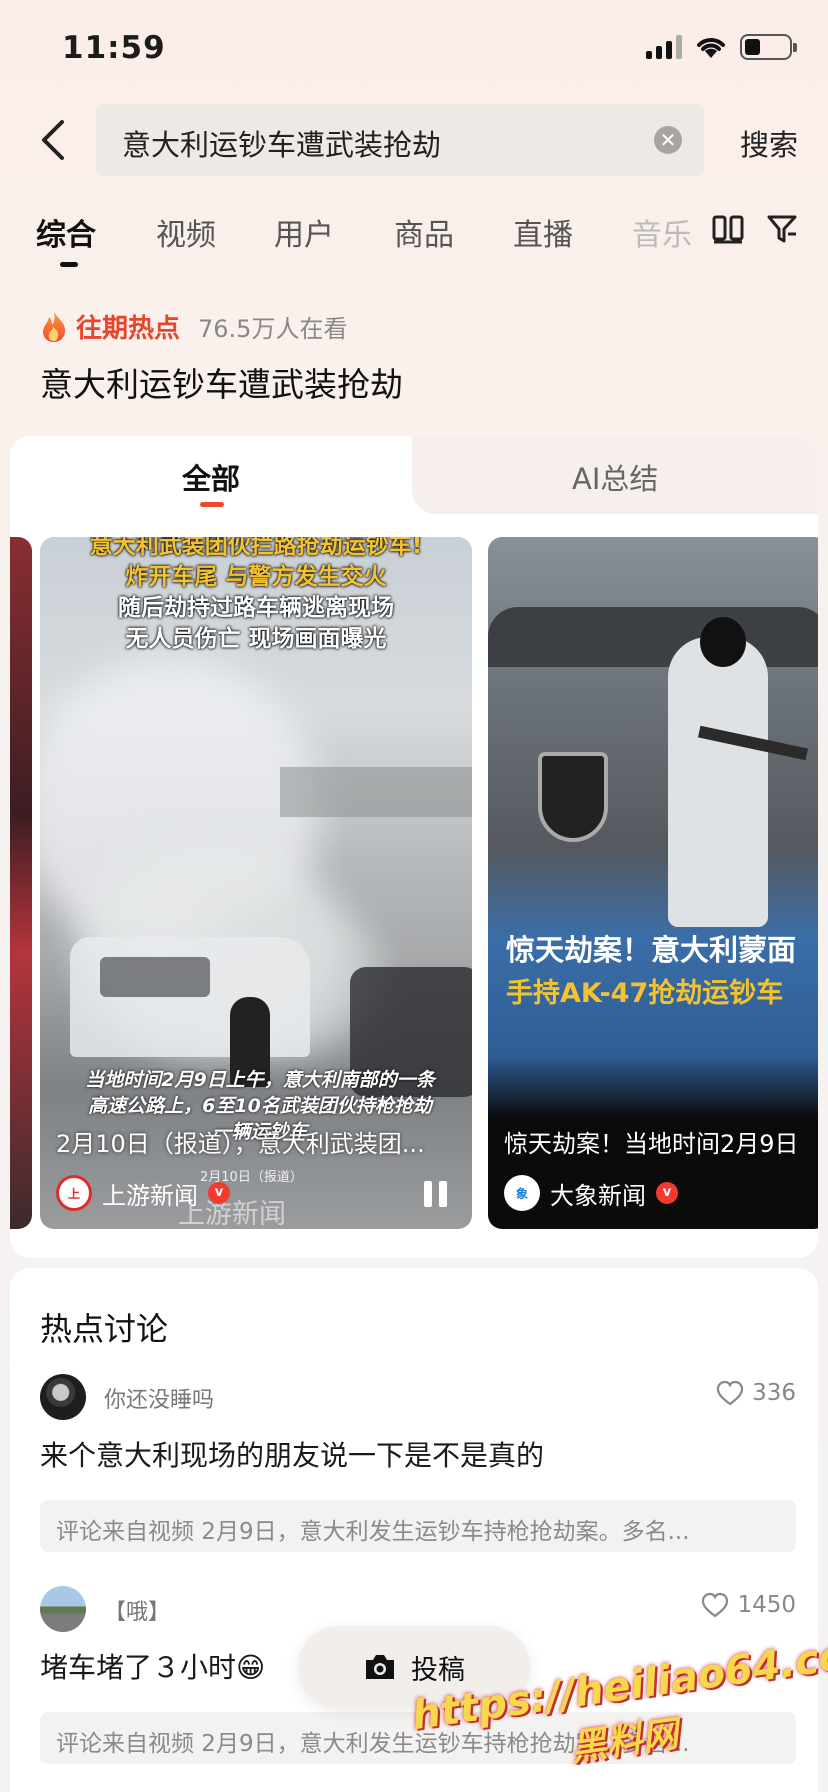 The image size is (828, 1792). I want to click on viewer-count: 76.5万人在看, so click(273, 329).